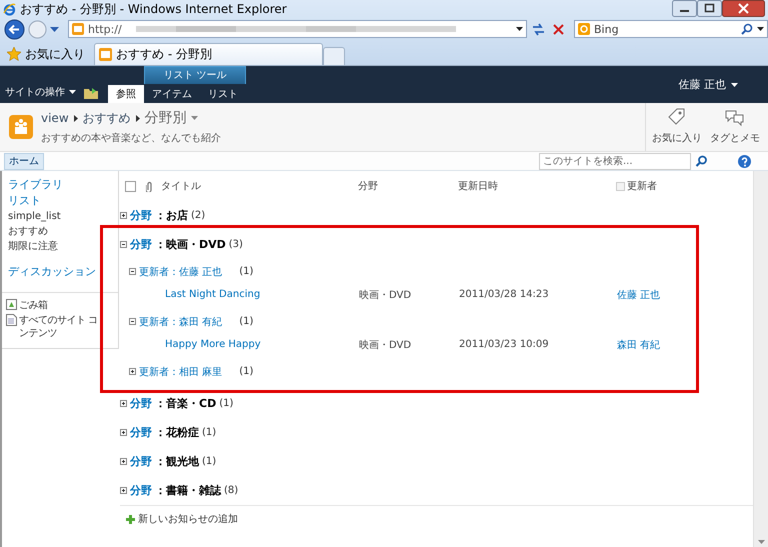 The width and height of the screenshot is (768, 547). I want to click on tool-group-label: リスト ツール, so click(195, 75).